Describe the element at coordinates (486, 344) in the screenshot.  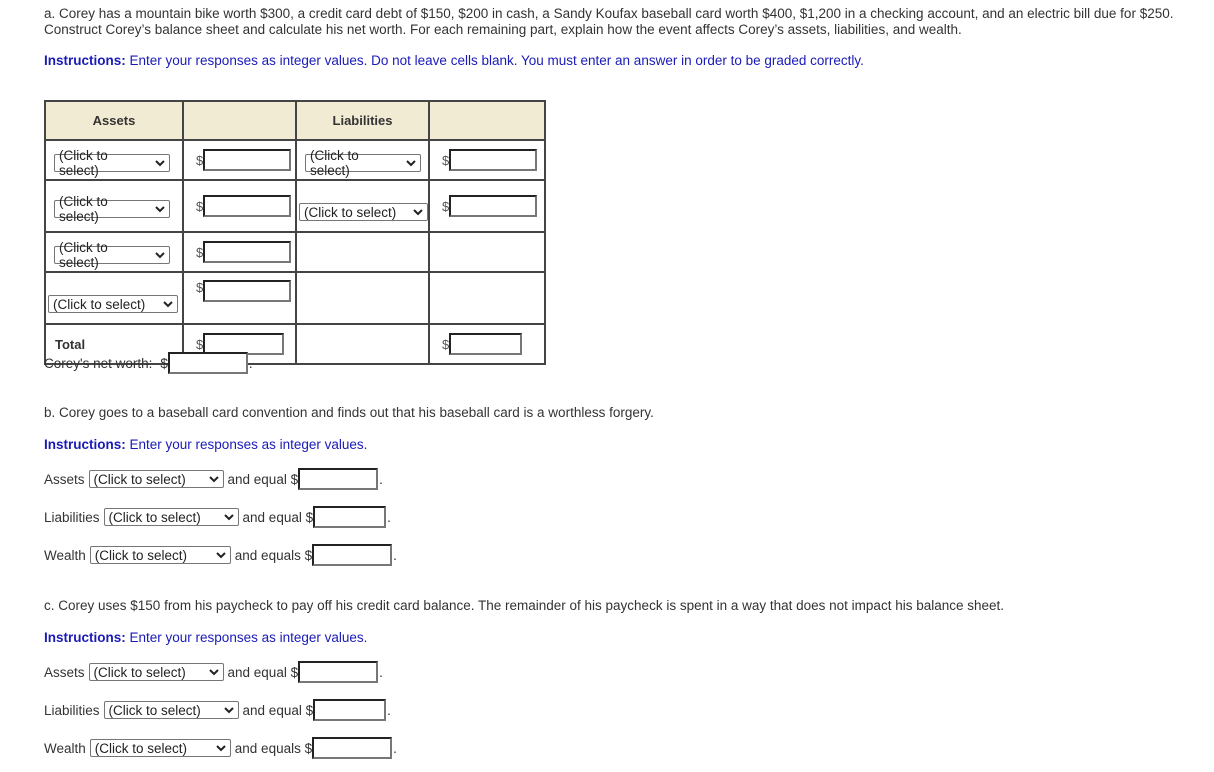
I see `total-liabilities-input` at that location.